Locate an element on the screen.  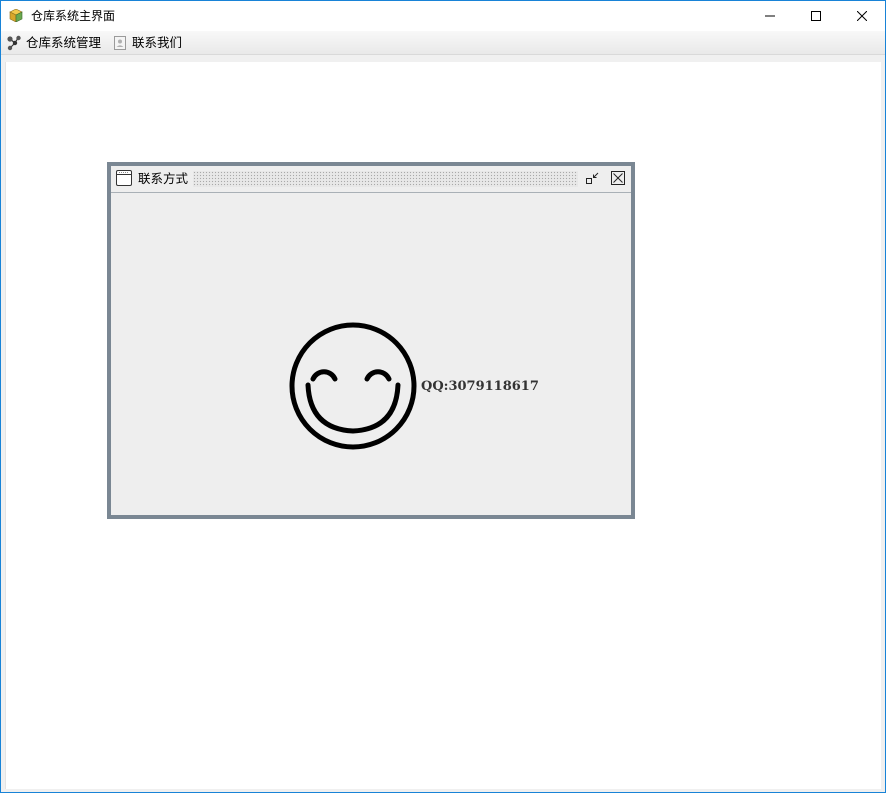
menu-contact-label: 联系我们 is located at coordinates (157, 42).